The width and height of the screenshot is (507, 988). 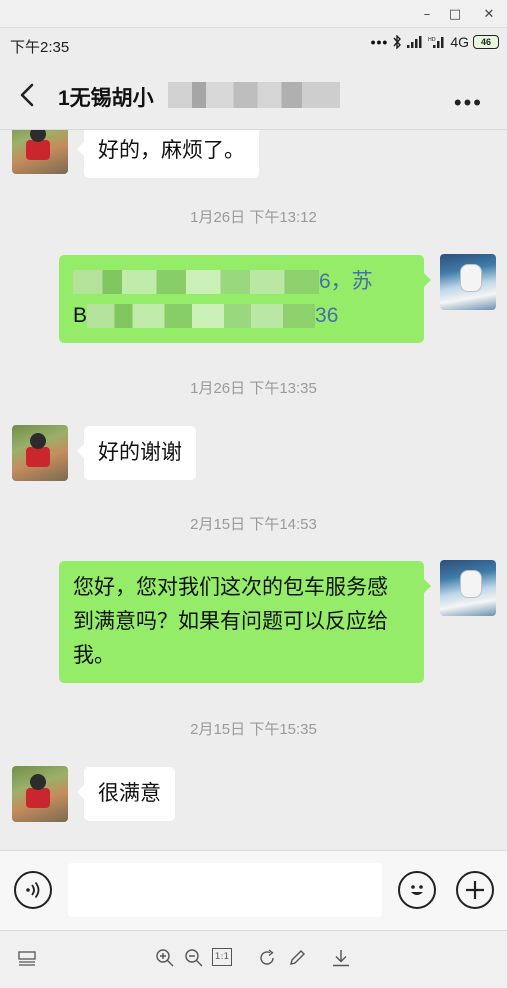 I want to click on message-bubble-sent: 您好，您对我们这次的包车服务感 到满意吗？如果有问题可以反应给 我。, so click(x=245, y=622).